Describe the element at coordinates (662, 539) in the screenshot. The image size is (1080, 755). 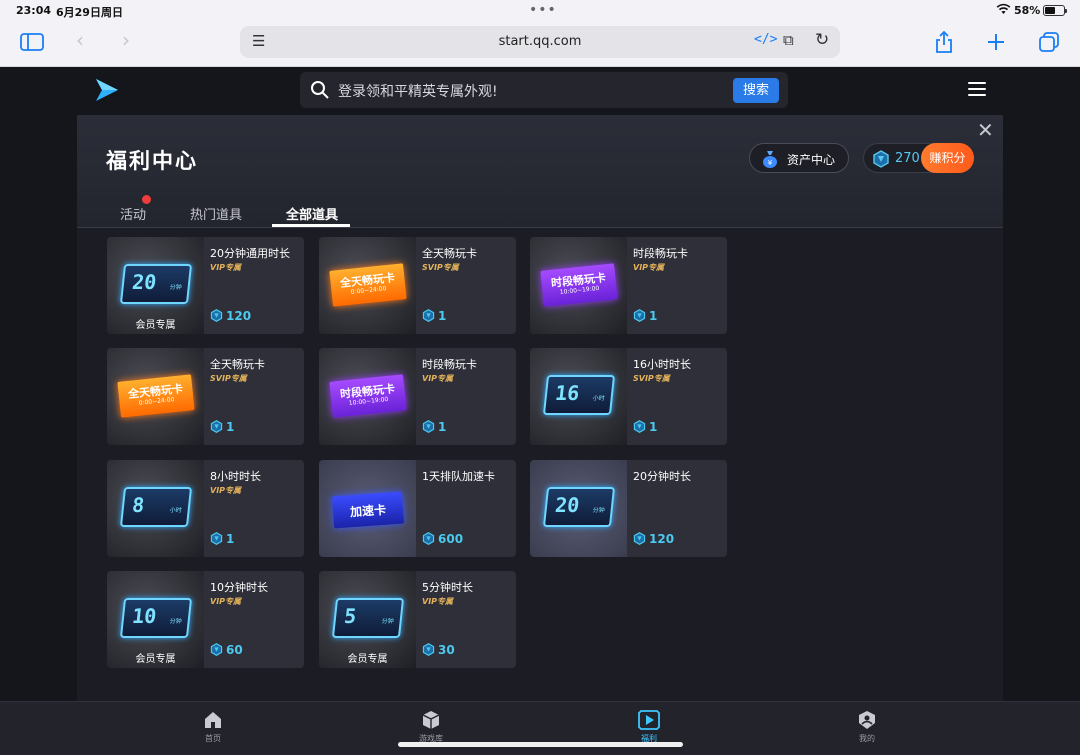
I see `price-value: 120` at that location.